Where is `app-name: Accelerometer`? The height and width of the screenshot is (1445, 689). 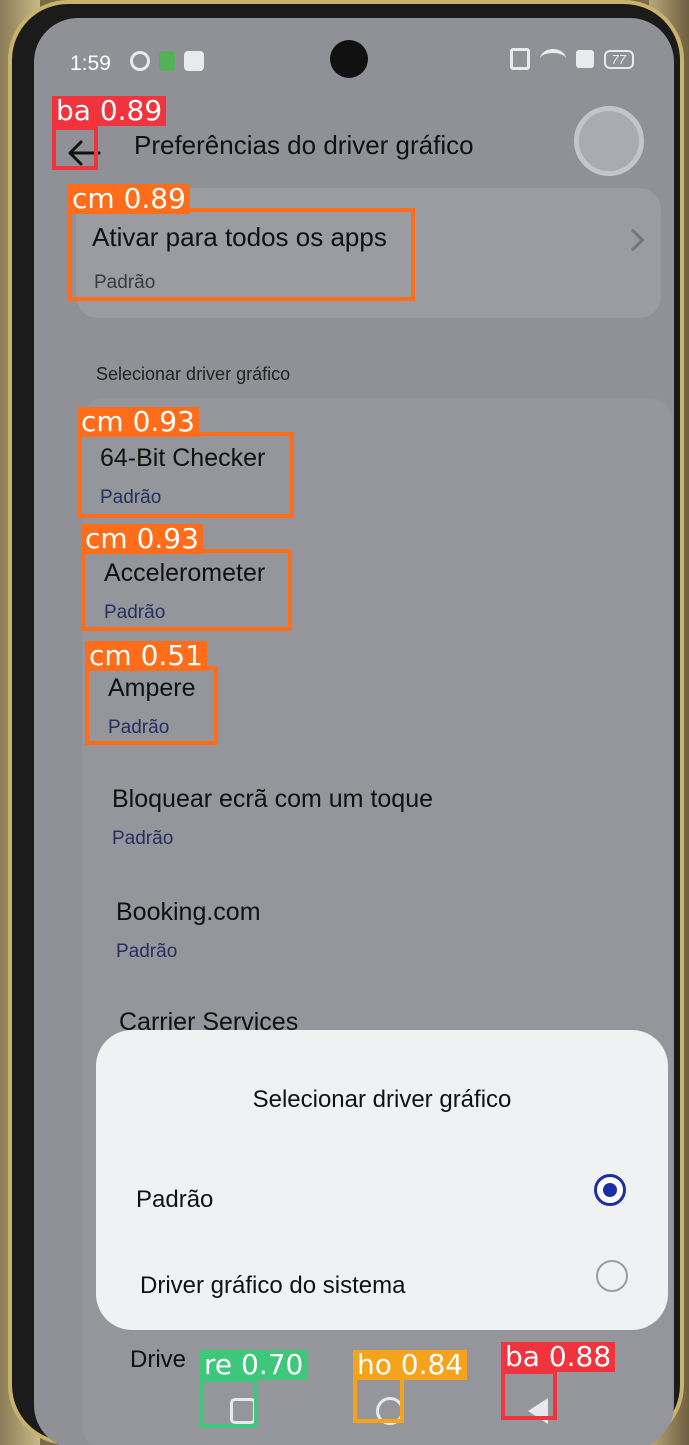 app-name: Accelerometer is located at coordinates (185, 573).